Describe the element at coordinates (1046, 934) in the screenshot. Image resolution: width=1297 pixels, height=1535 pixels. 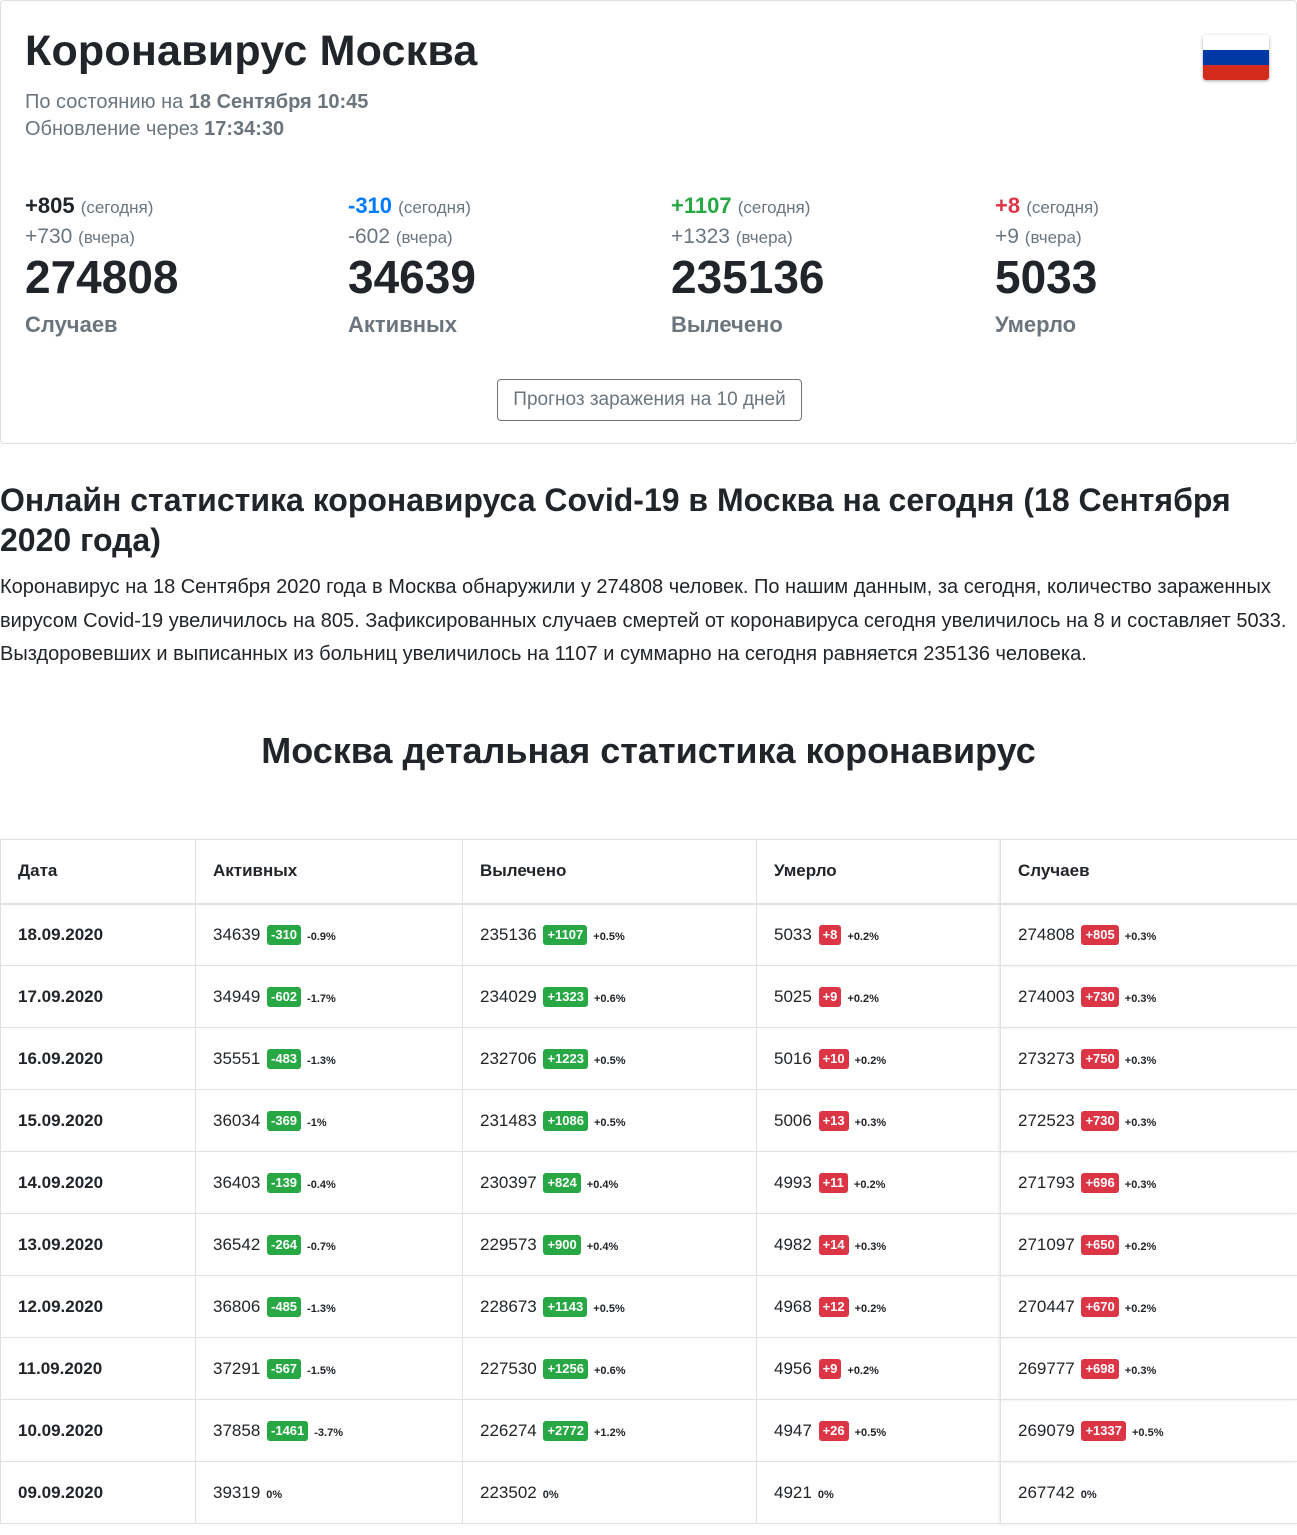
I see `cases-value: 274808` at that location.